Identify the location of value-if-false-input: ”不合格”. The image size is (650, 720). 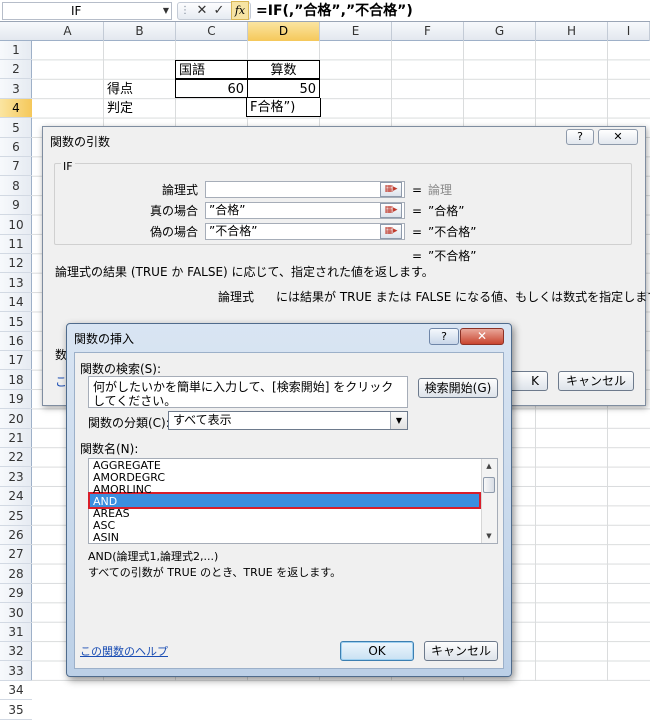
(305, 231).